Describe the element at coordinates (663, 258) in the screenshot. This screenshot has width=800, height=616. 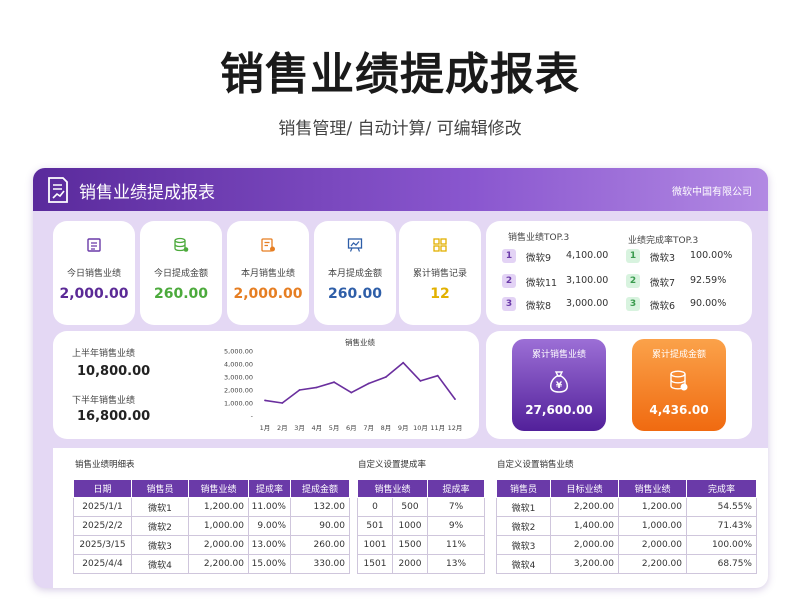
I see `rank-name: 微软3` at that location.